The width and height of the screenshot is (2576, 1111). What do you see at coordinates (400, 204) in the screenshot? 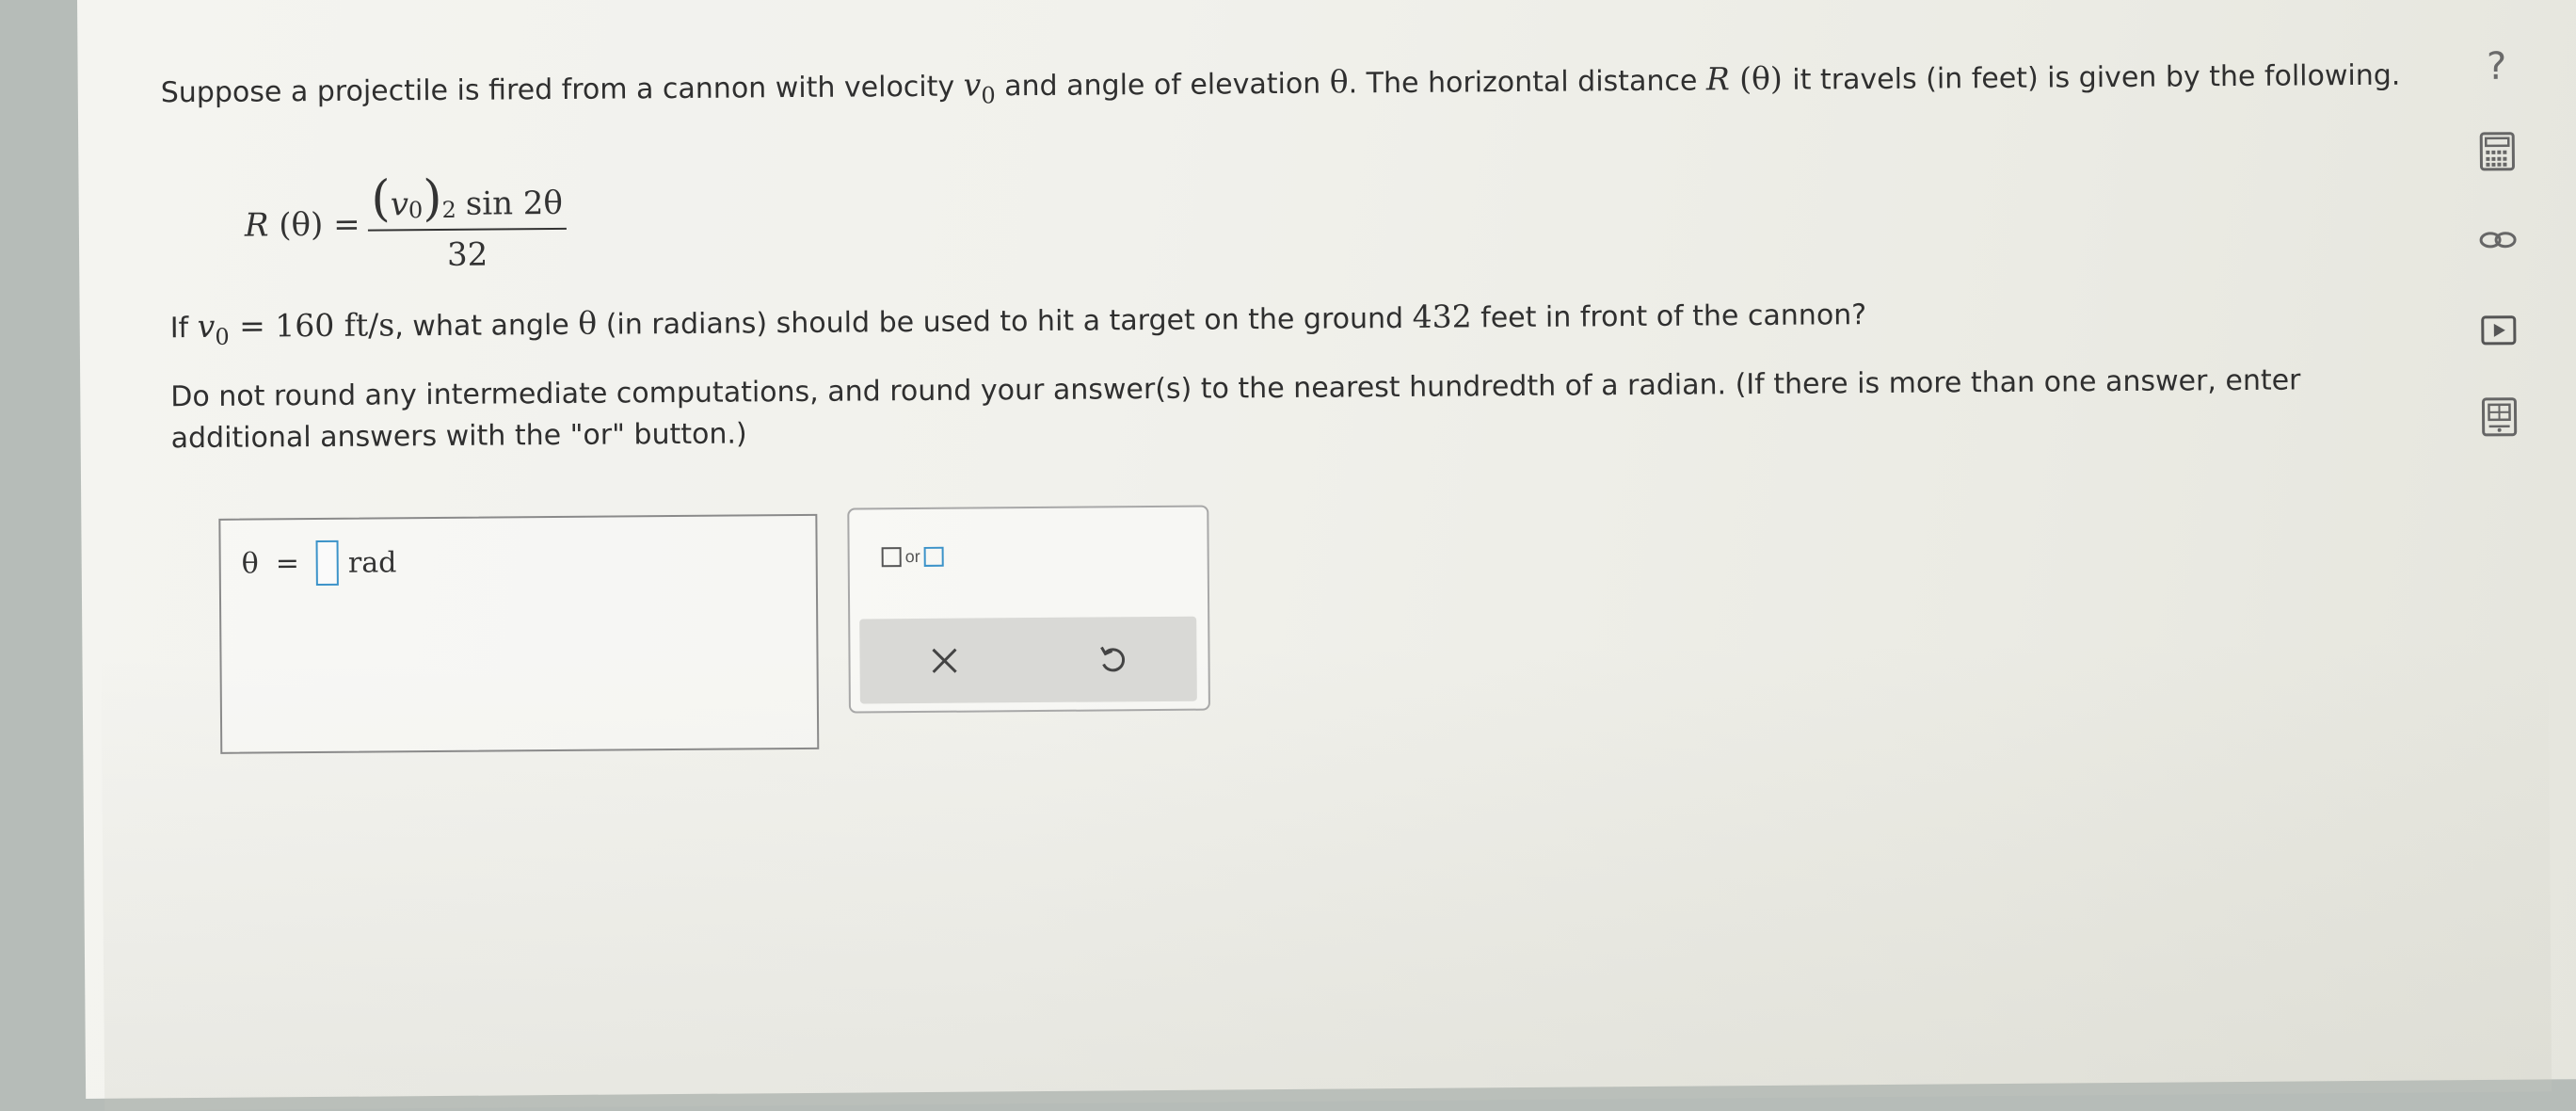
I see `formula-v: v` at bounding box center [400, 204].